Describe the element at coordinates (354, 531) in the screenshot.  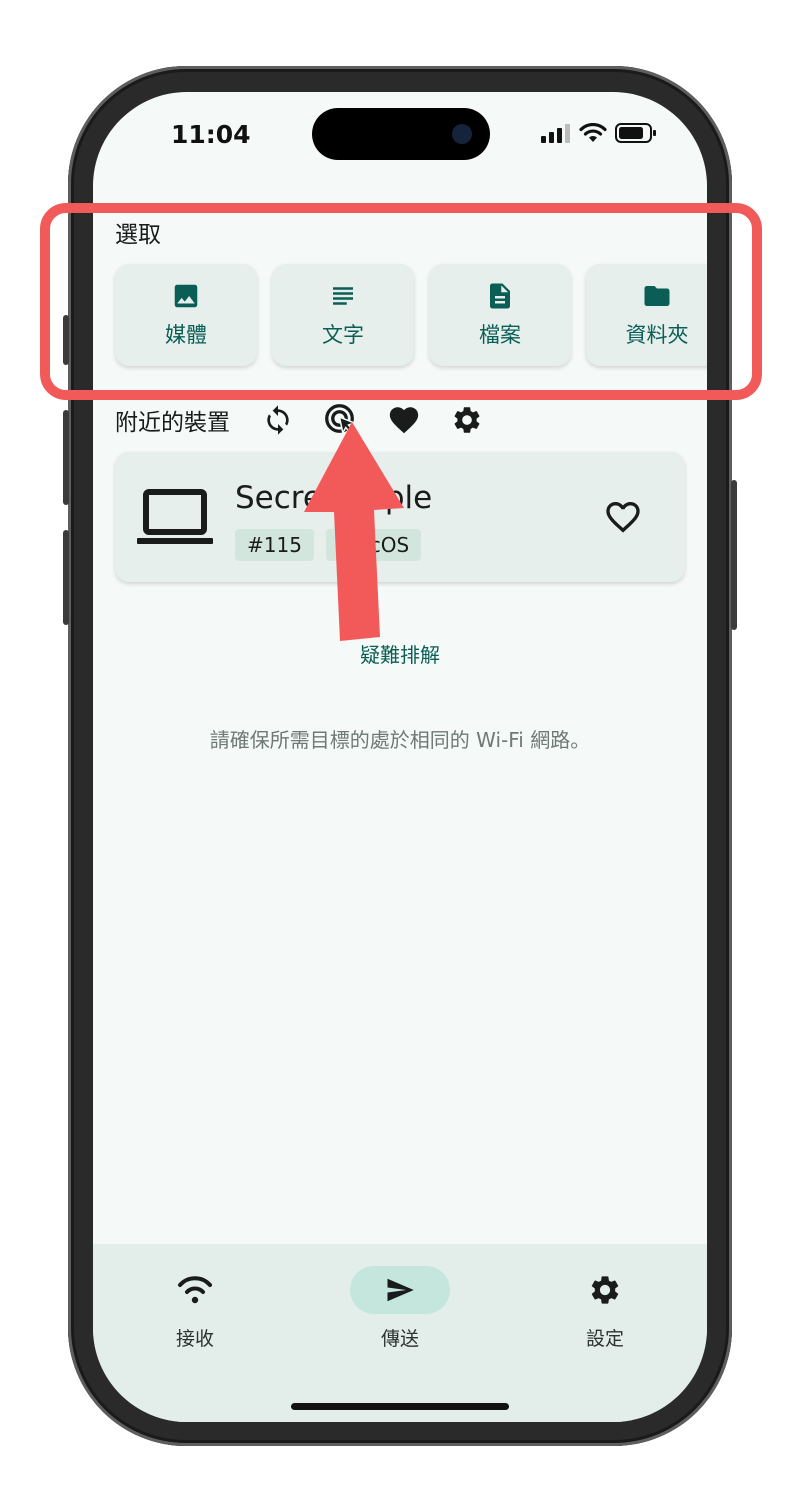
I see `annotation-arrow-icon` at that location.